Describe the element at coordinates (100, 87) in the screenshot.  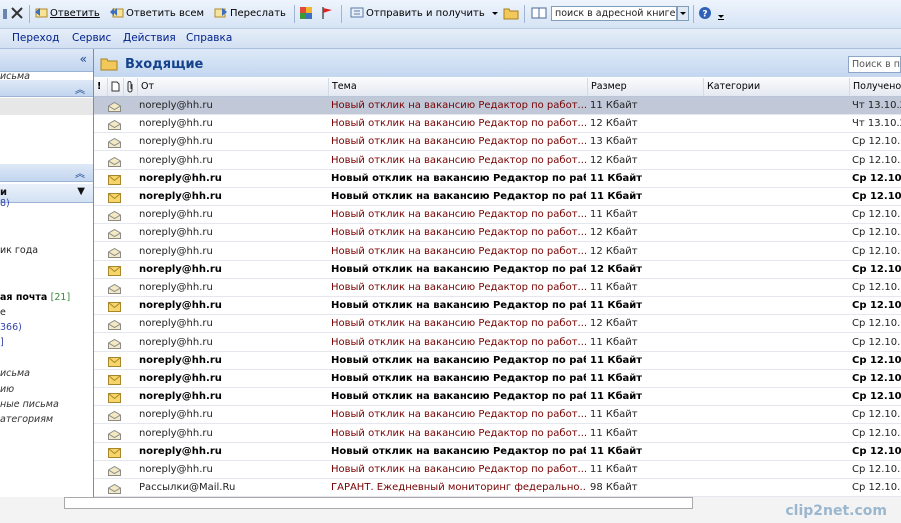
I see `importance-column: !` at that location.